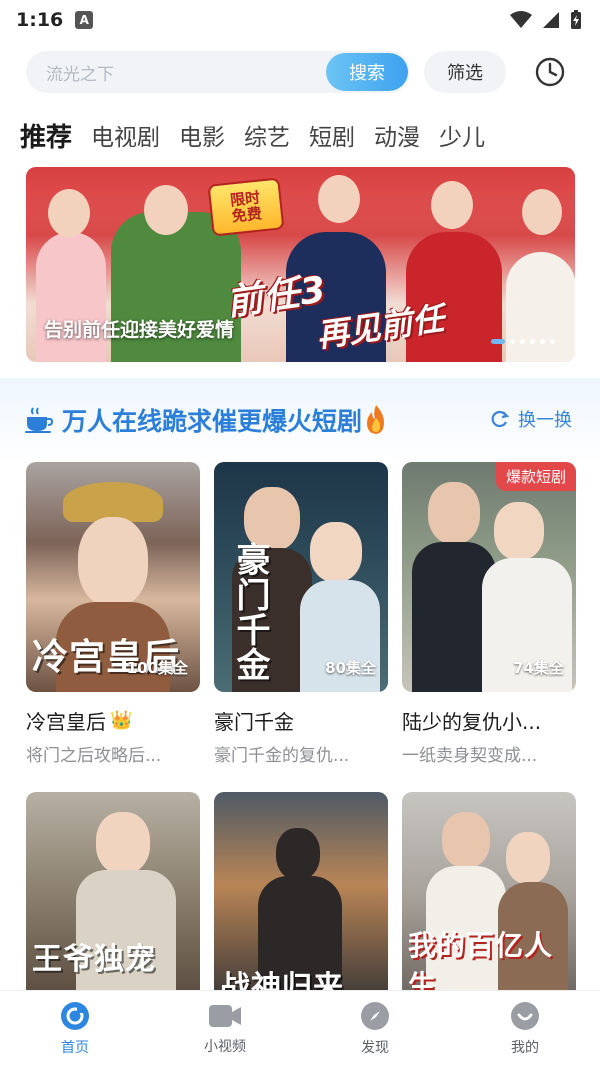 The height and width of the screenshot is (1066, 600). Describe the element at coordinates (121, 720) in the screenshot. I see `crown-icon: 👑` at that location.